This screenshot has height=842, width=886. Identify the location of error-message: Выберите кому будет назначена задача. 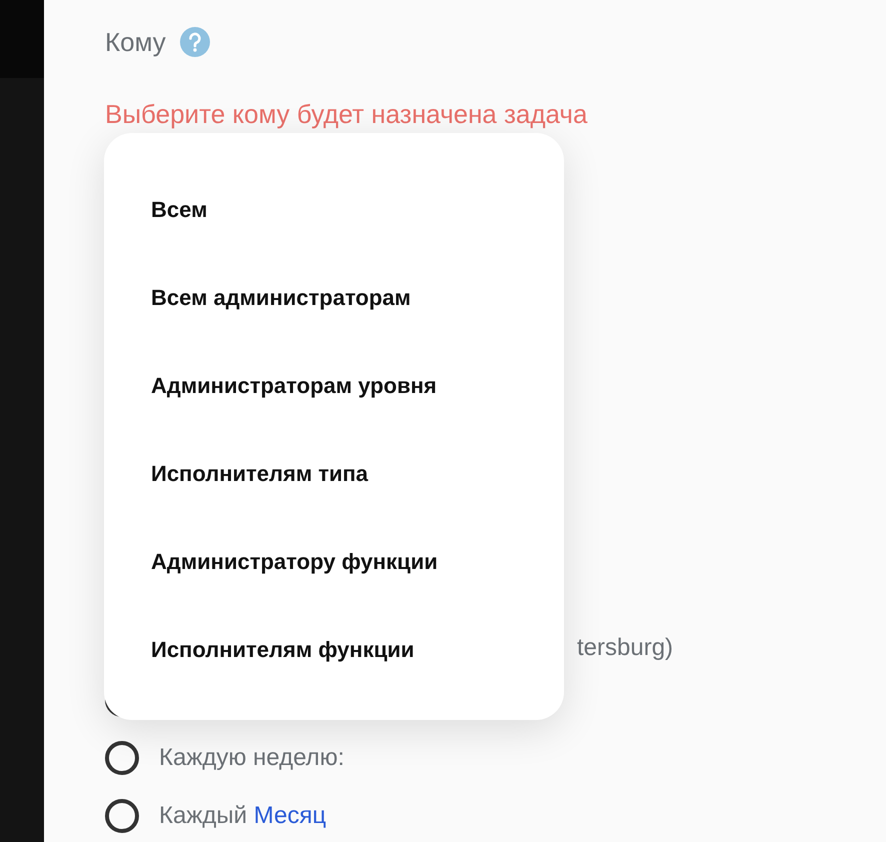
(346, 114).